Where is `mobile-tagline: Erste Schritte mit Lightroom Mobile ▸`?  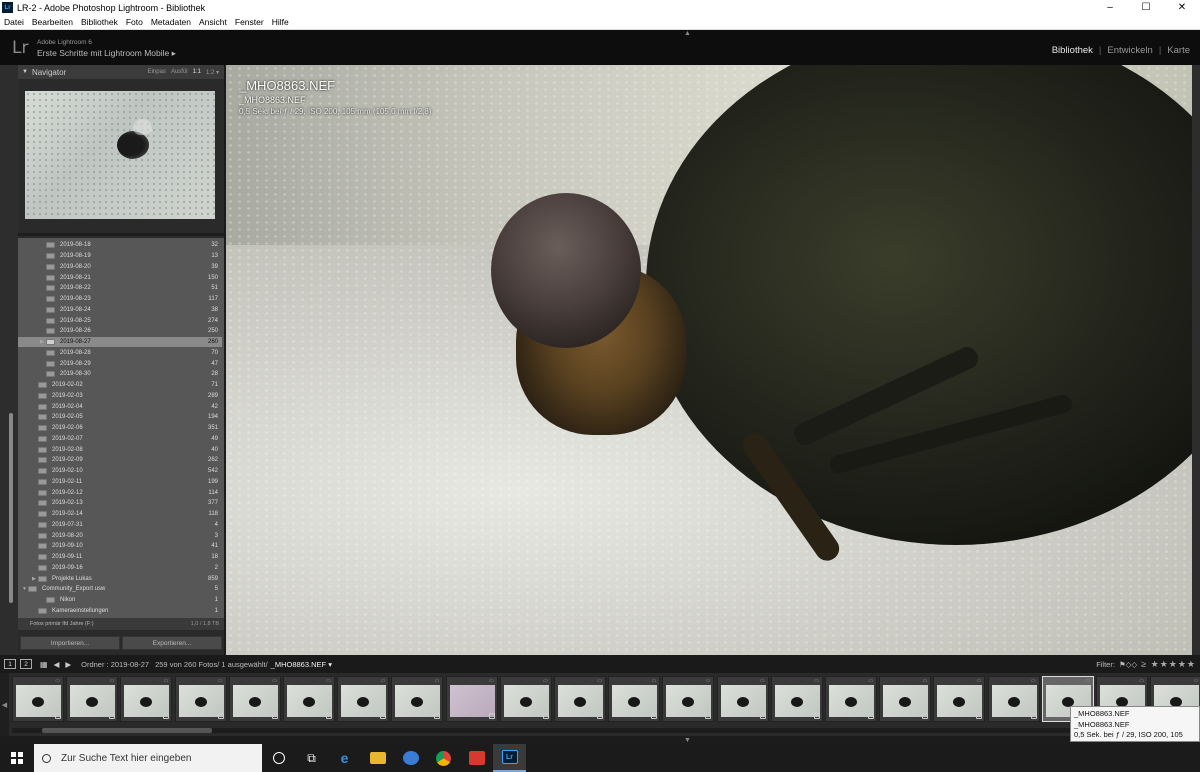
mobile-tagline: Erste Schritte mit Lightroom Mobile ▸ is located at coordinates (106, 53).